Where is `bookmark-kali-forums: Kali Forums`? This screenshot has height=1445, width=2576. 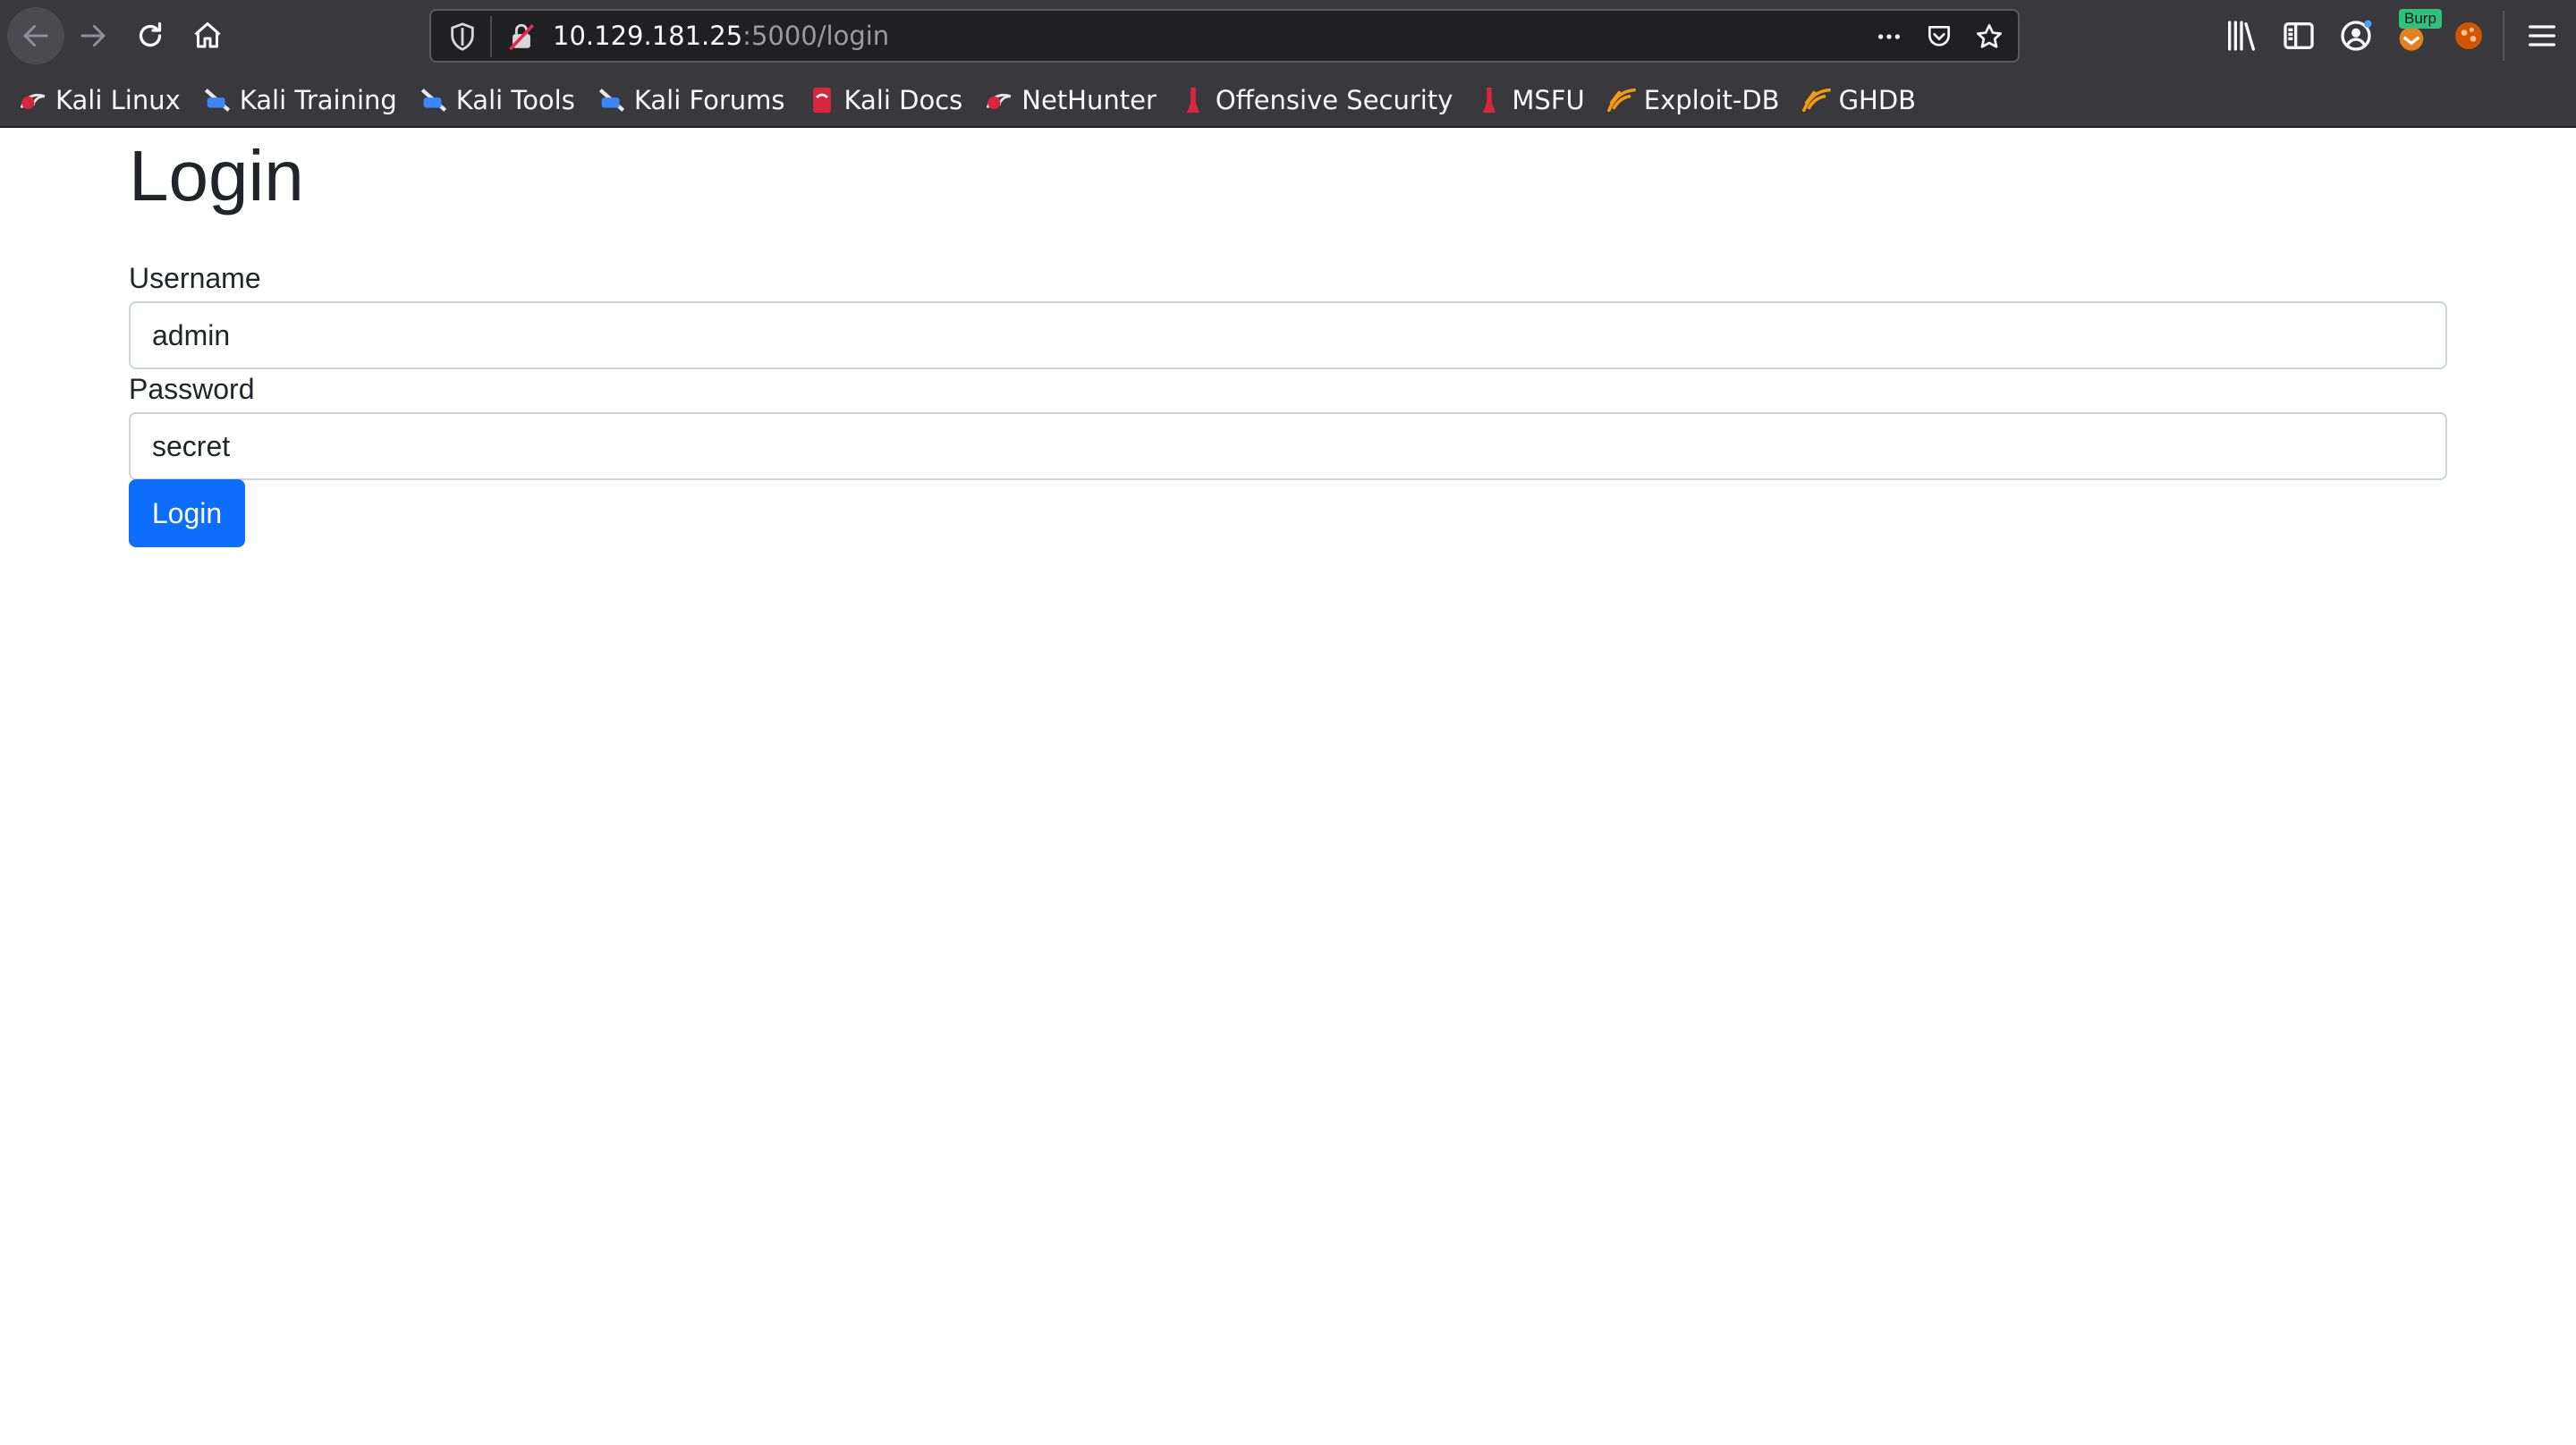
bookmark-kali-forums: Kali Forums is located at coordinates (691, 100).